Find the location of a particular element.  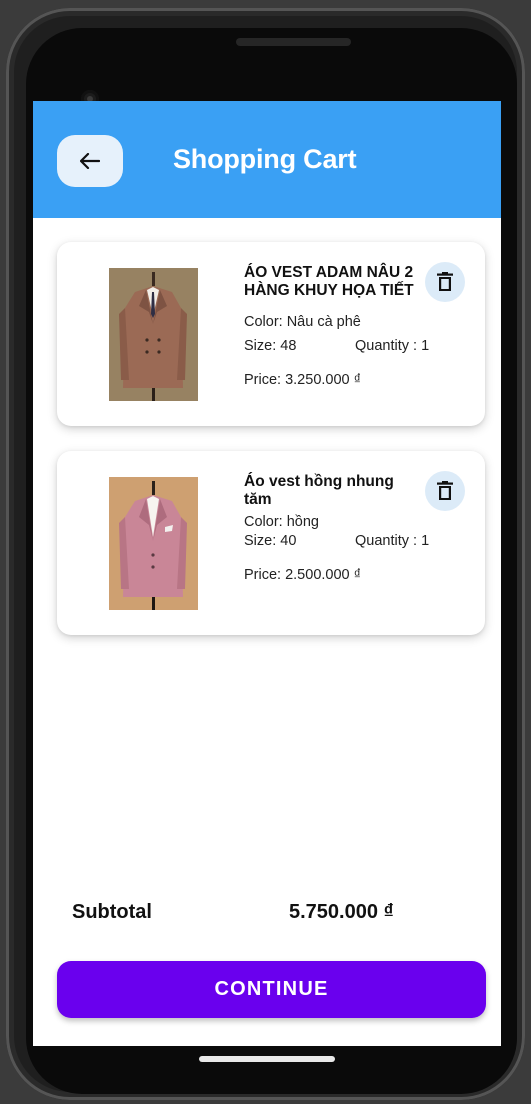

subtotal-label: Subtotal is located at coordinates (112, 912).